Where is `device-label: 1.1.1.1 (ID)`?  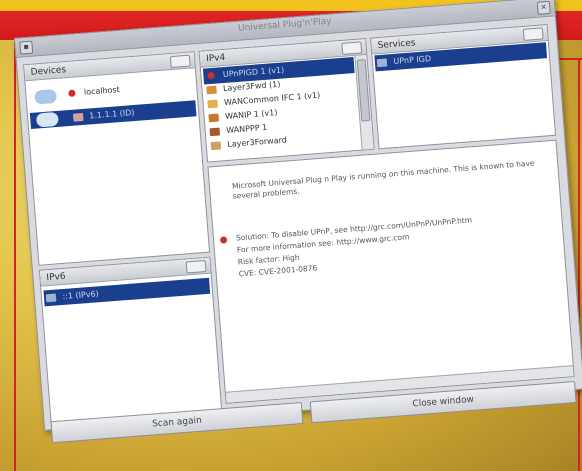 device-label: 1.1.1.1 (ID) is located at coordinates (111, 114).